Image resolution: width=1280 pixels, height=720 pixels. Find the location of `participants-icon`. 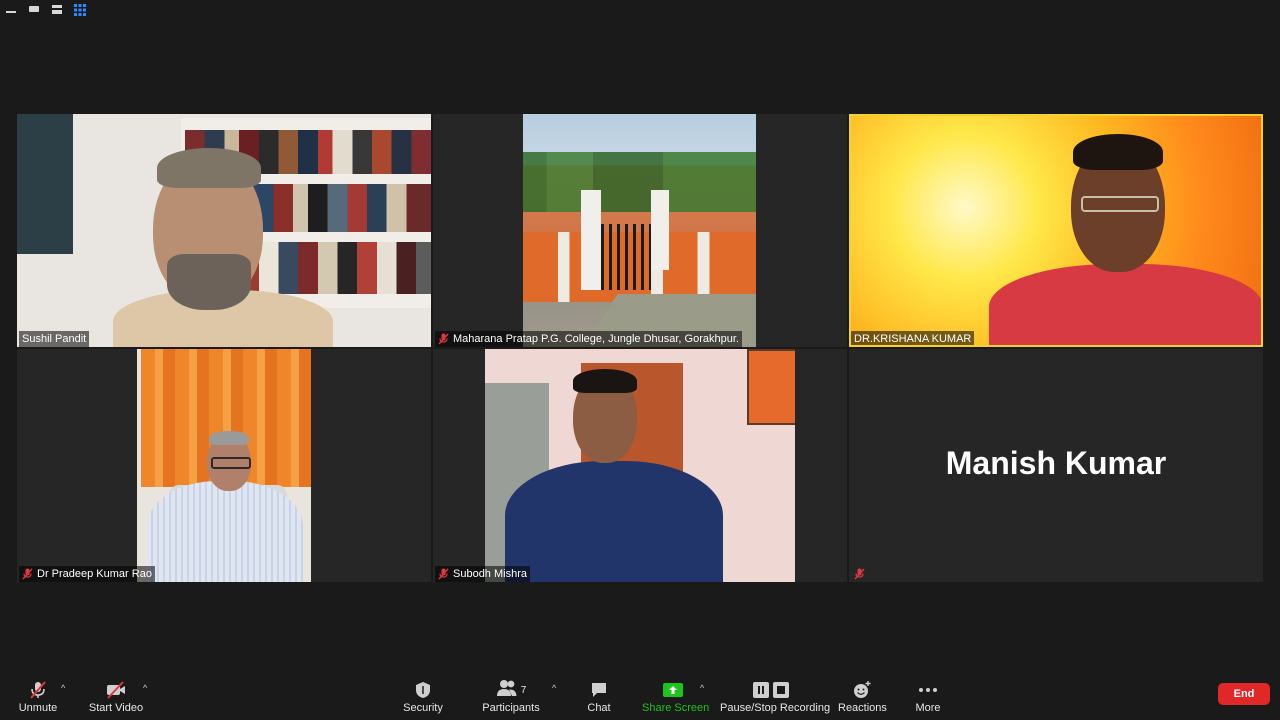

participants-icon is located at coordinates (507, 690).